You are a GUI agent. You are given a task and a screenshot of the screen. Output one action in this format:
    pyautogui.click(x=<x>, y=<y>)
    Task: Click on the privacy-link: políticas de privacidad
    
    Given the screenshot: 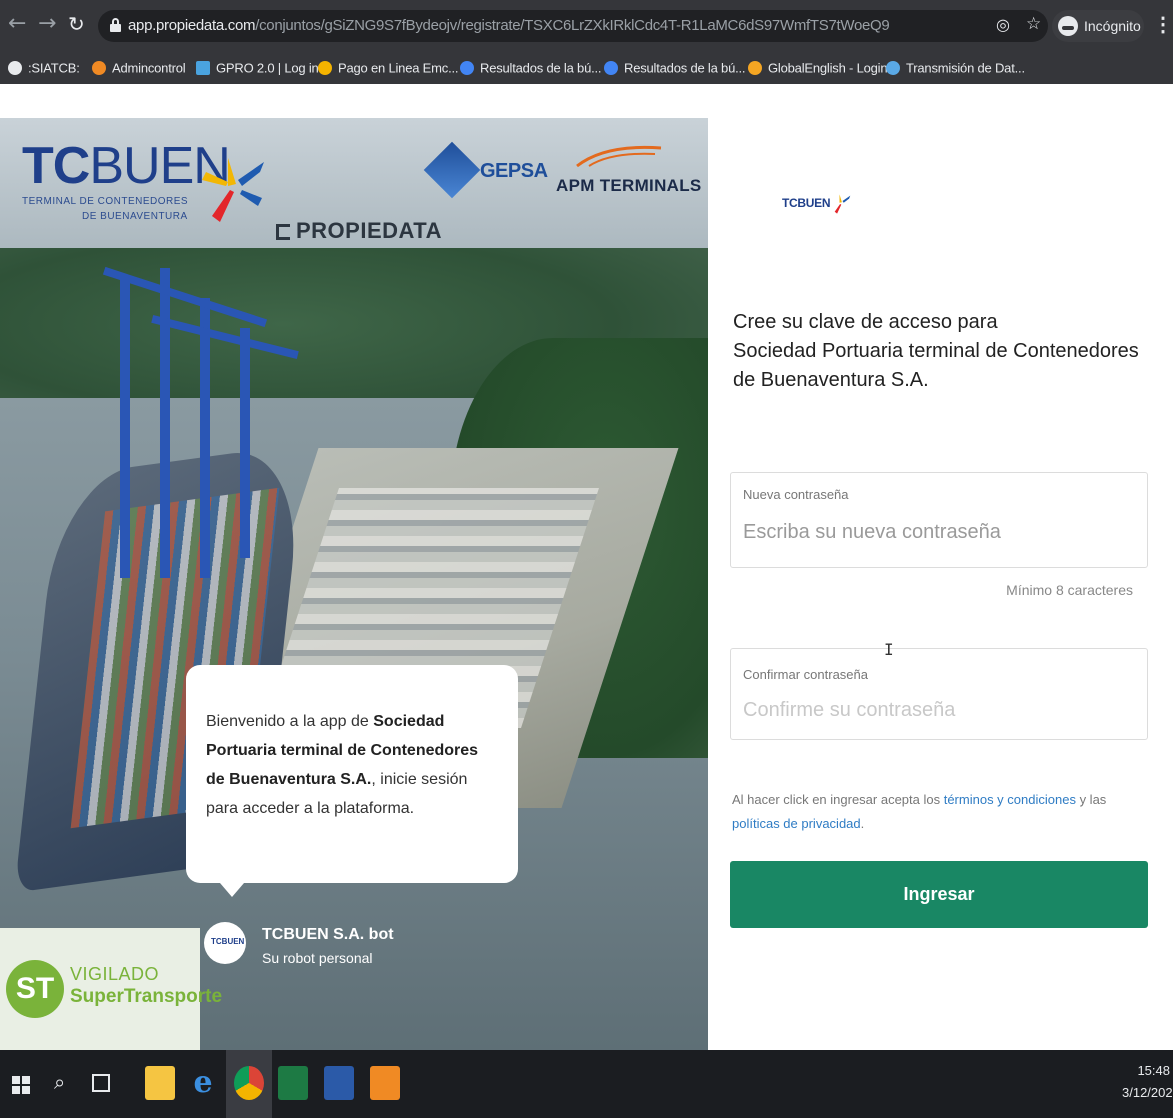 What is the action you would take?
    pyautogui.click(x=796, y=823)
    